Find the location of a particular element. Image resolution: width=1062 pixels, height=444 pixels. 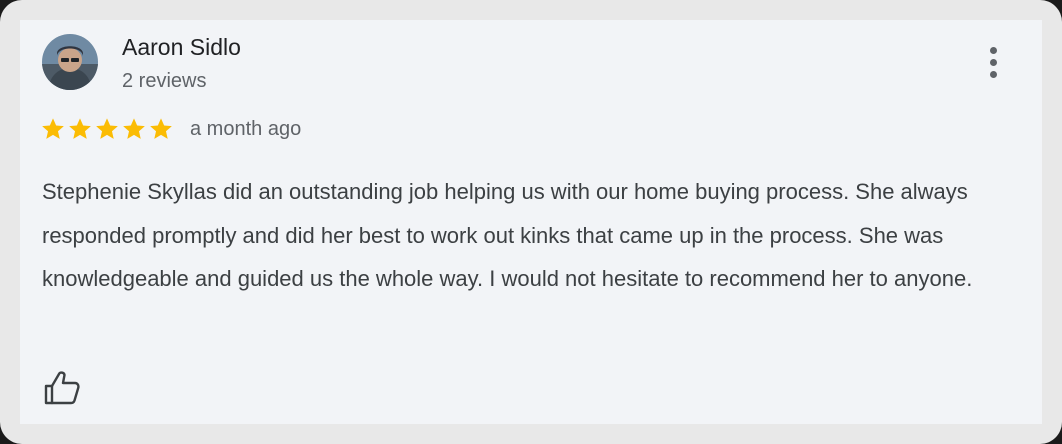

rating-row: a month ago is located at coordinates (170, 129).